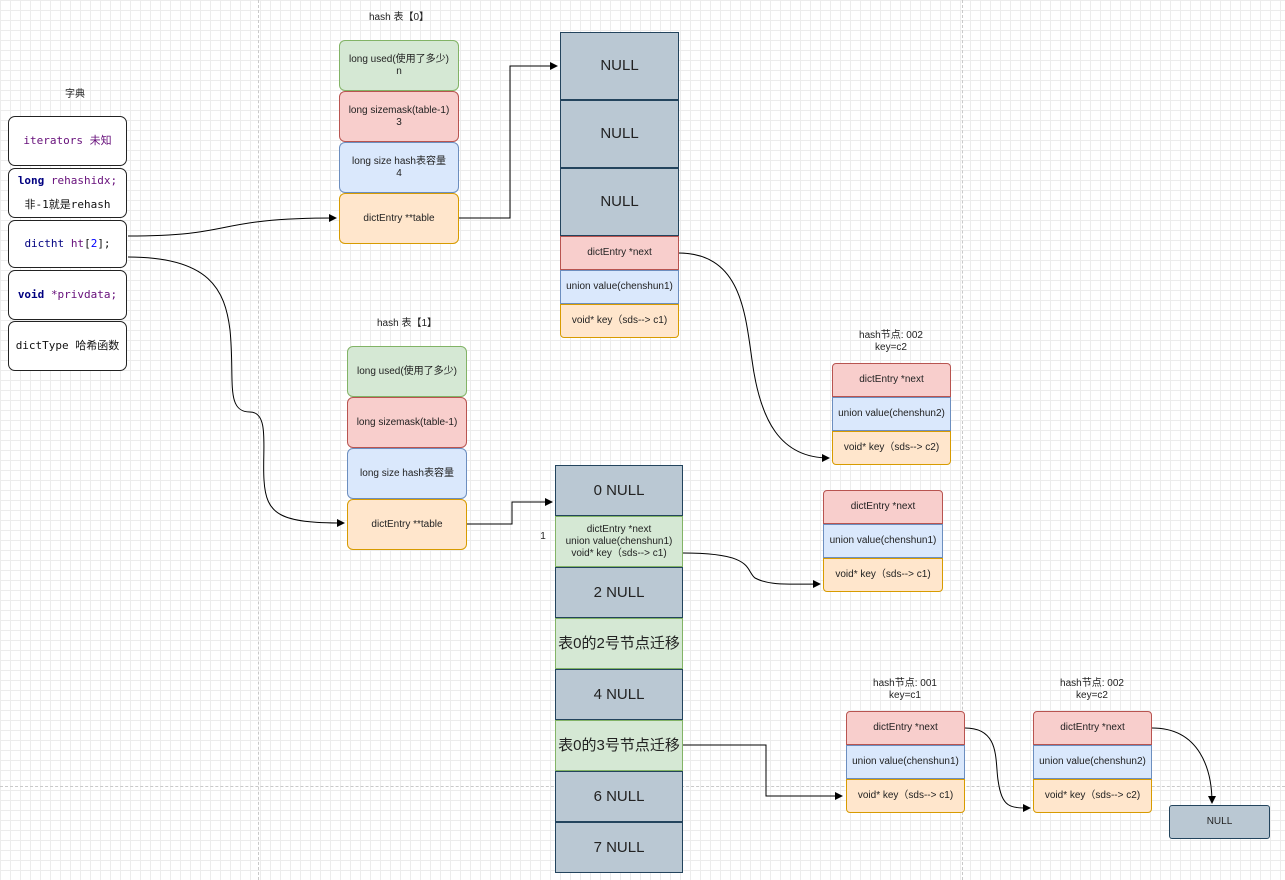 The image size is (1285, 880). What do you see at coordinates (399, 71) in the screenshot?
I see `ht0-used-value: n` at bounding box center [399, 71].